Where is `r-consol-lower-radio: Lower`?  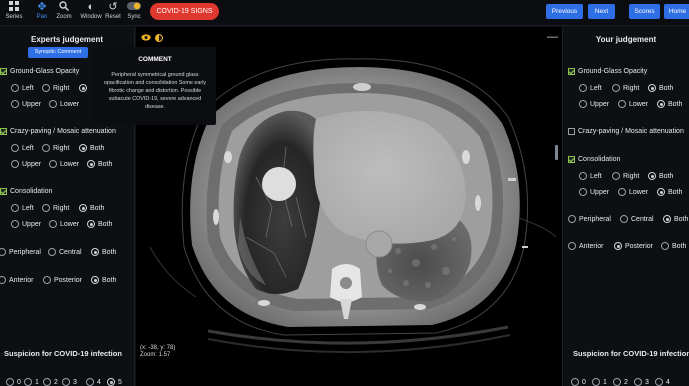
r-consol-lower-radio: Lower is located at coordinates (633, 192).